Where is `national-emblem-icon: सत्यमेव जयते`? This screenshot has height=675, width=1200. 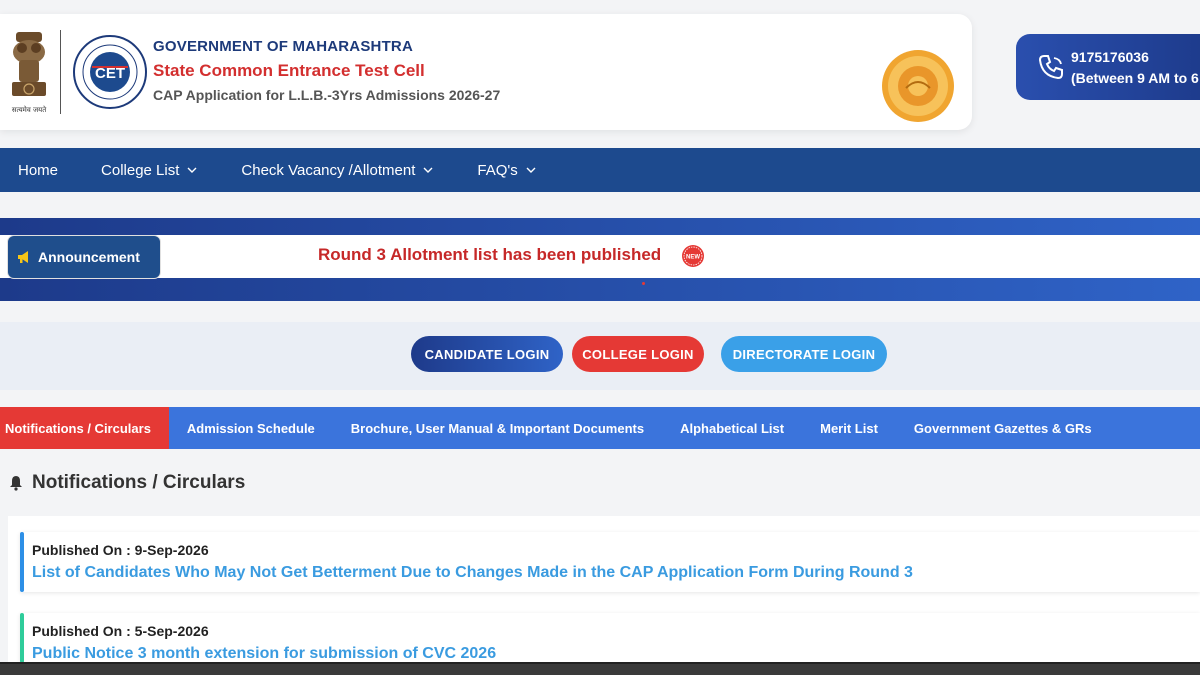
national-emblem-icon: सत्यमेव जयते is located at coordinates (29, 73).